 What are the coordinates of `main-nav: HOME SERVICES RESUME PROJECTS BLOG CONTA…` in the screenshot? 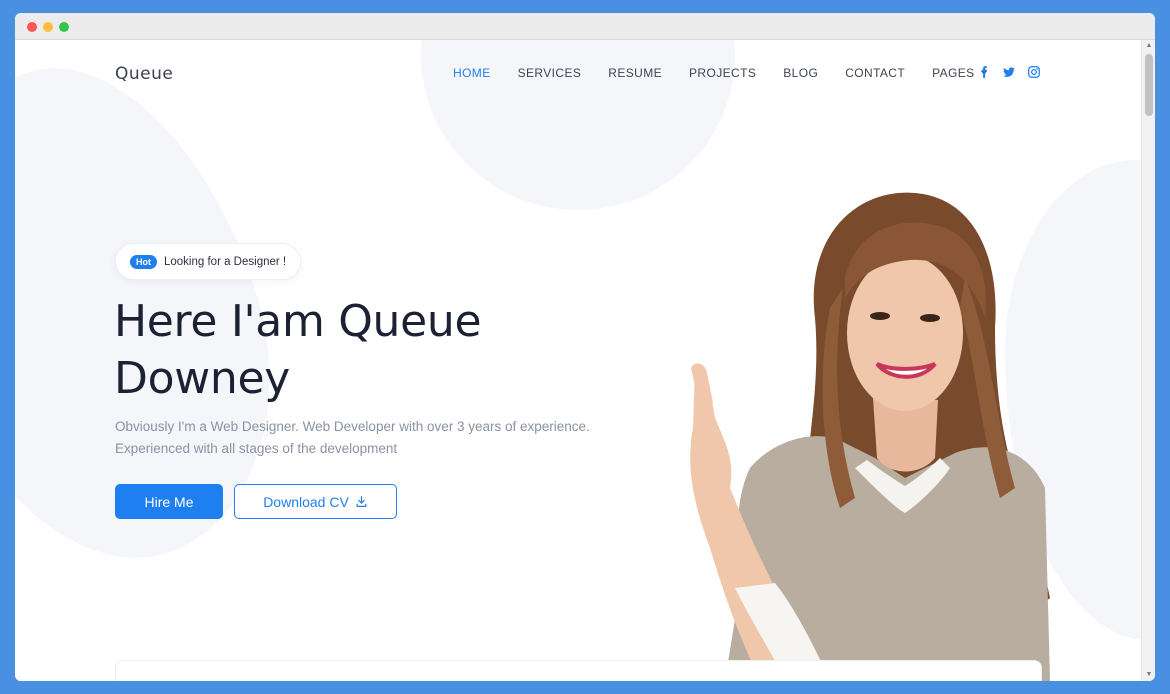 It's located at (733, 73).